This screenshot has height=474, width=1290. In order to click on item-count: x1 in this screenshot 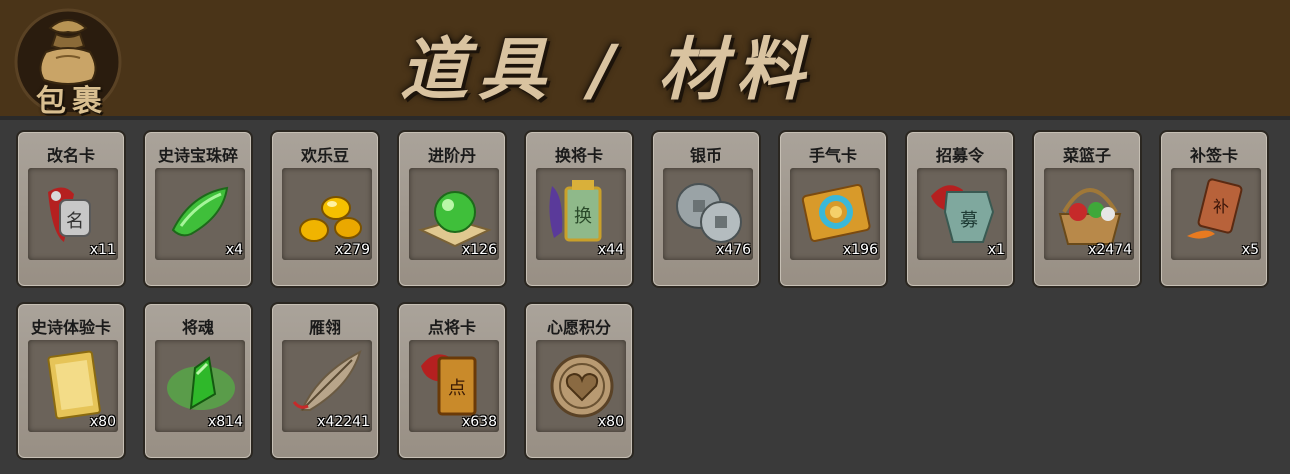, I will do `click(996, 250)`.